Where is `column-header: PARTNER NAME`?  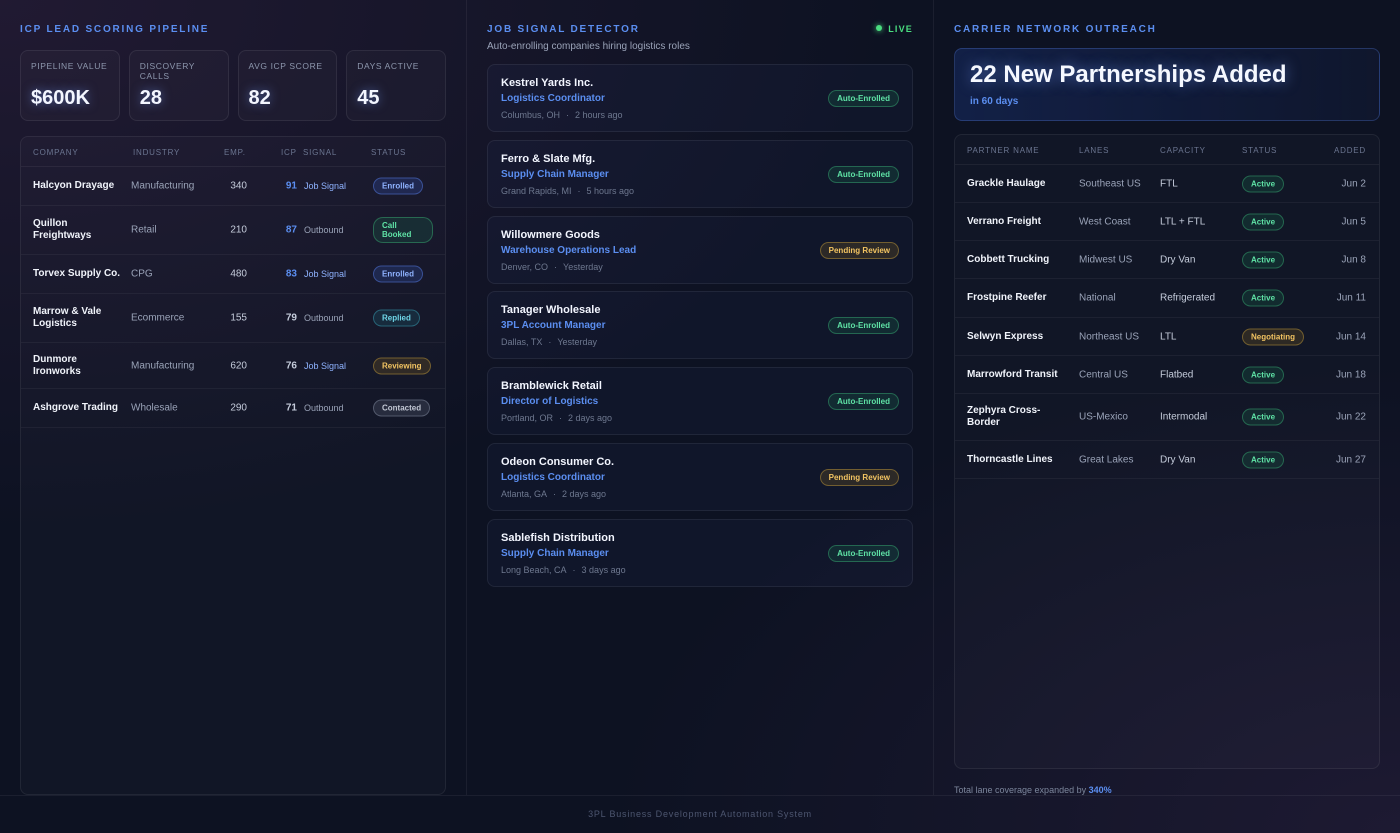 column-header: PARTNER NAME is located at coordinates (1003, 150).